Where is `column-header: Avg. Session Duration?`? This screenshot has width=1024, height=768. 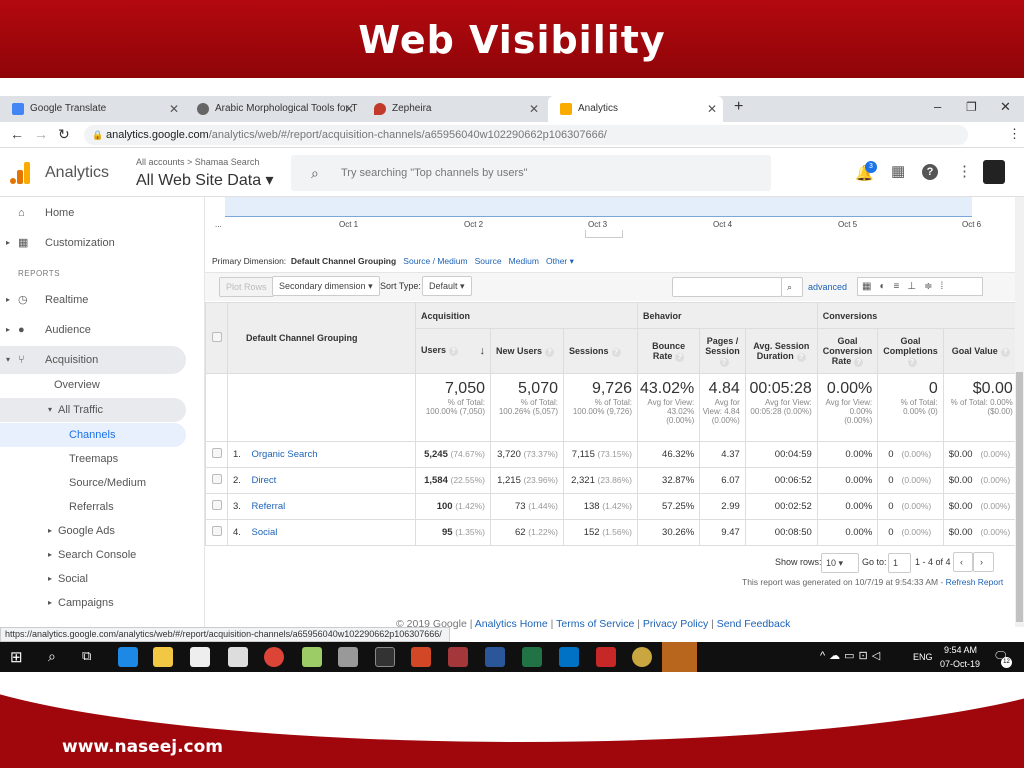 column-header: Avg. Session Duration? is located at coordinates (781, 351).